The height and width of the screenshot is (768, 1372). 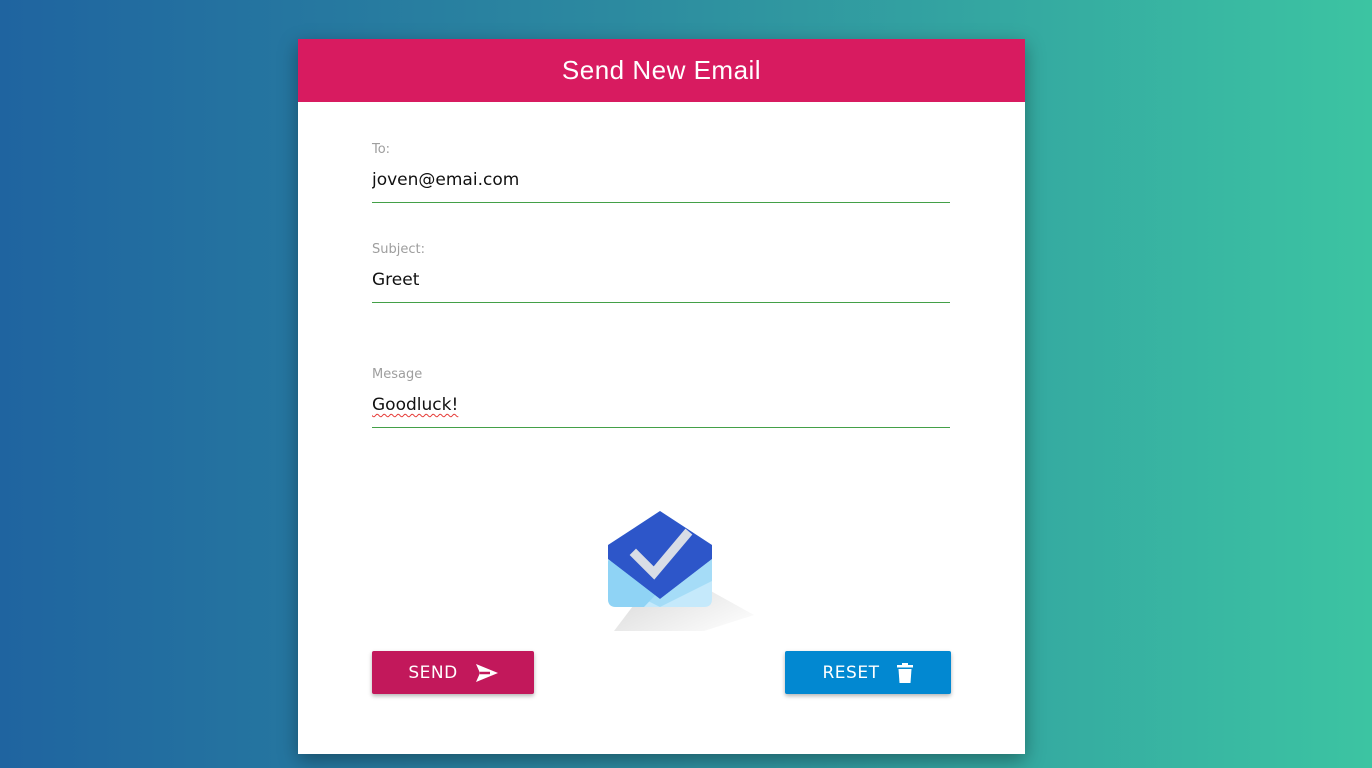 I want to click on reset-button: RESET, so click(x=868, y=672).